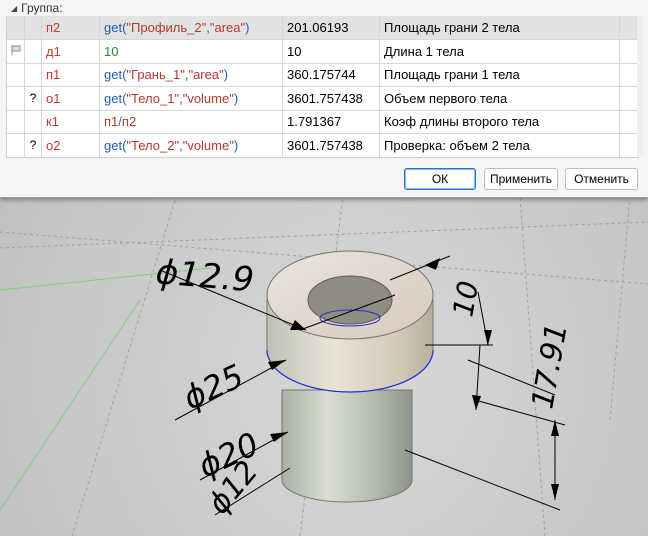 The image size is (648, 536). Describe the element at coordinates (350, 321) in the screenshot. I see `upper-cylinder` at that location.